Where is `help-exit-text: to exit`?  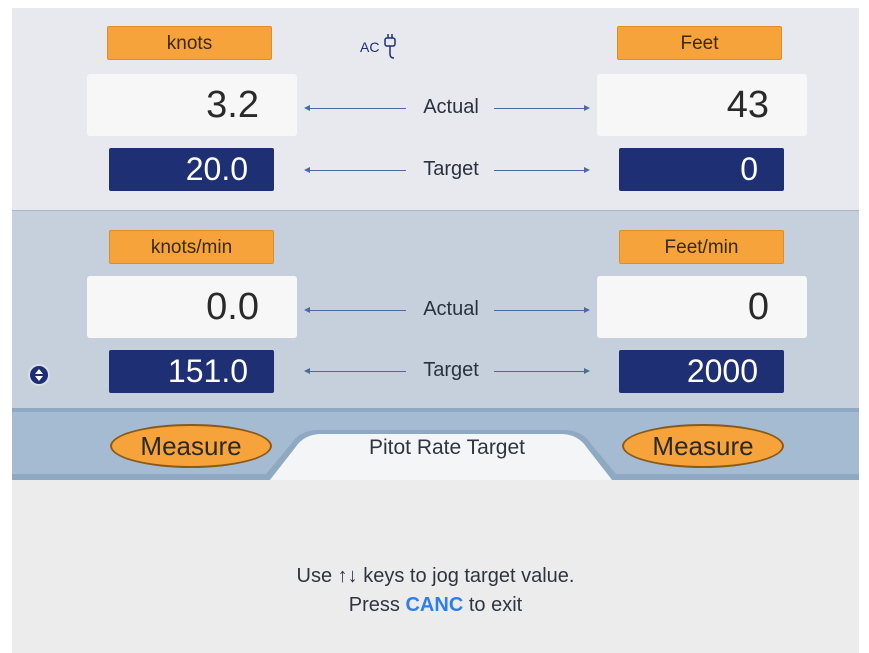 help-exit-text: to exit is located at coordinates (495, 605).